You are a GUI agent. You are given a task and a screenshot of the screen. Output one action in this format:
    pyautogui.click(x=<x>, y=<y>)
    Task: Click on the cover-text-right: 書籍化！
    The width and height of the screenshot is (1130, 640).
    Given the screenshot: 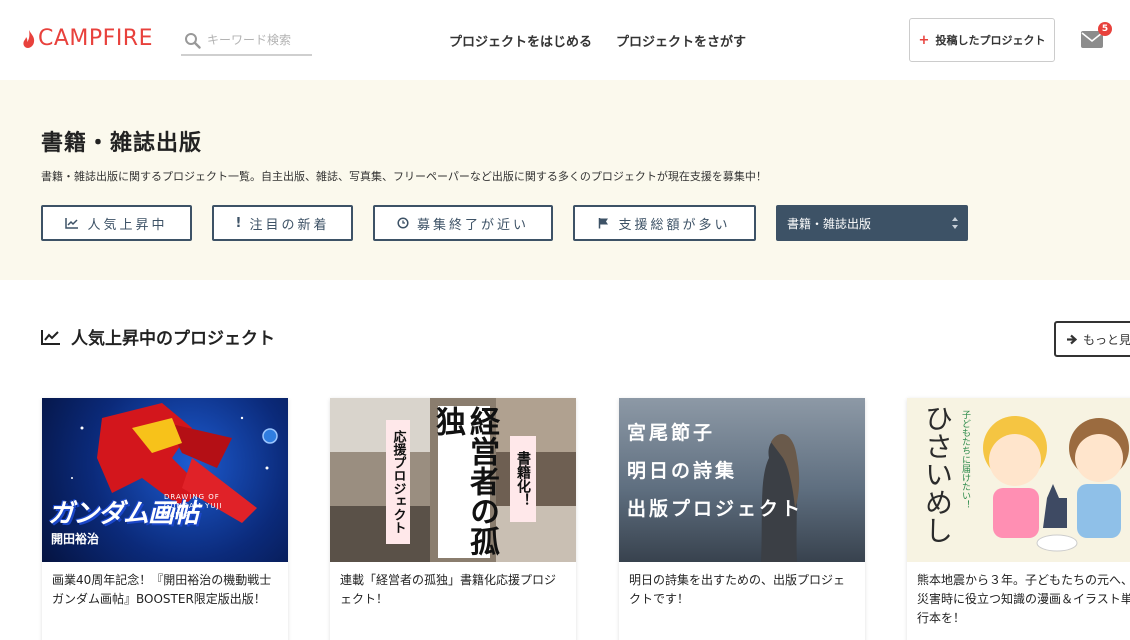 What is the action you would take?
    pyautogui.click(x=523, y=479)
    